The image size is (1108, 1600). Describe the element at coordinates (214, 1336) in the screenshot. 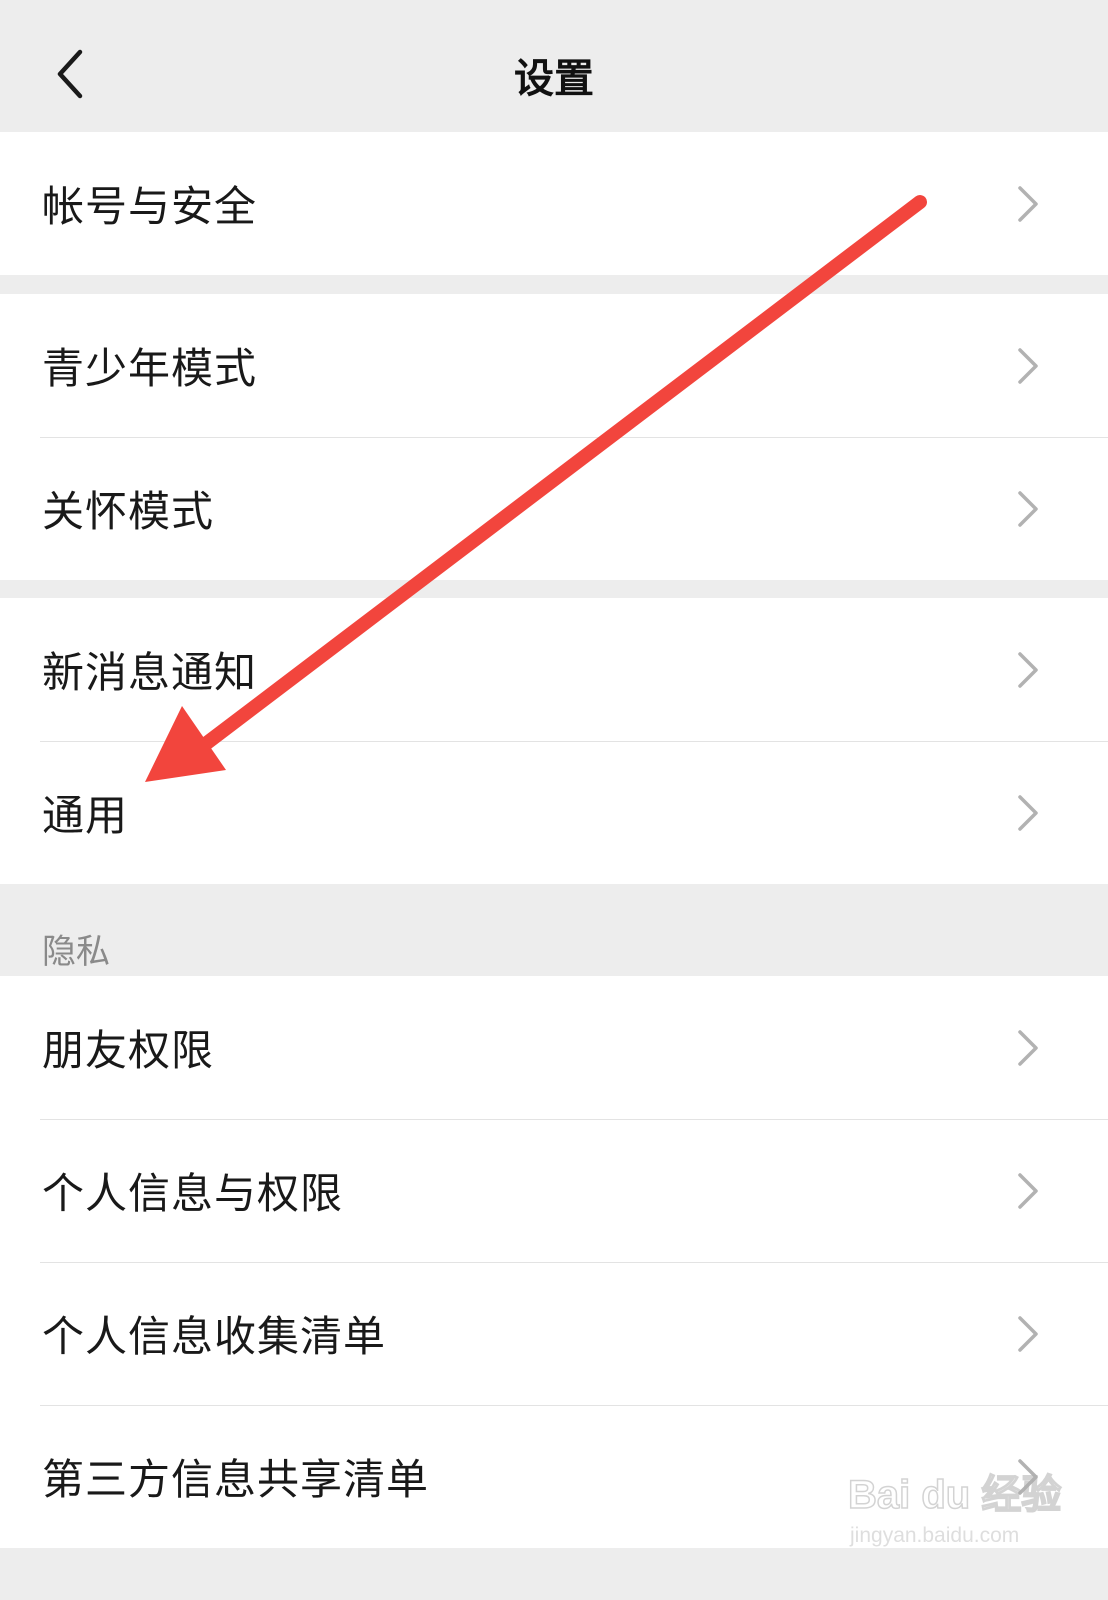

I see `settings-item-label: 个人信息收集清单` at that location.